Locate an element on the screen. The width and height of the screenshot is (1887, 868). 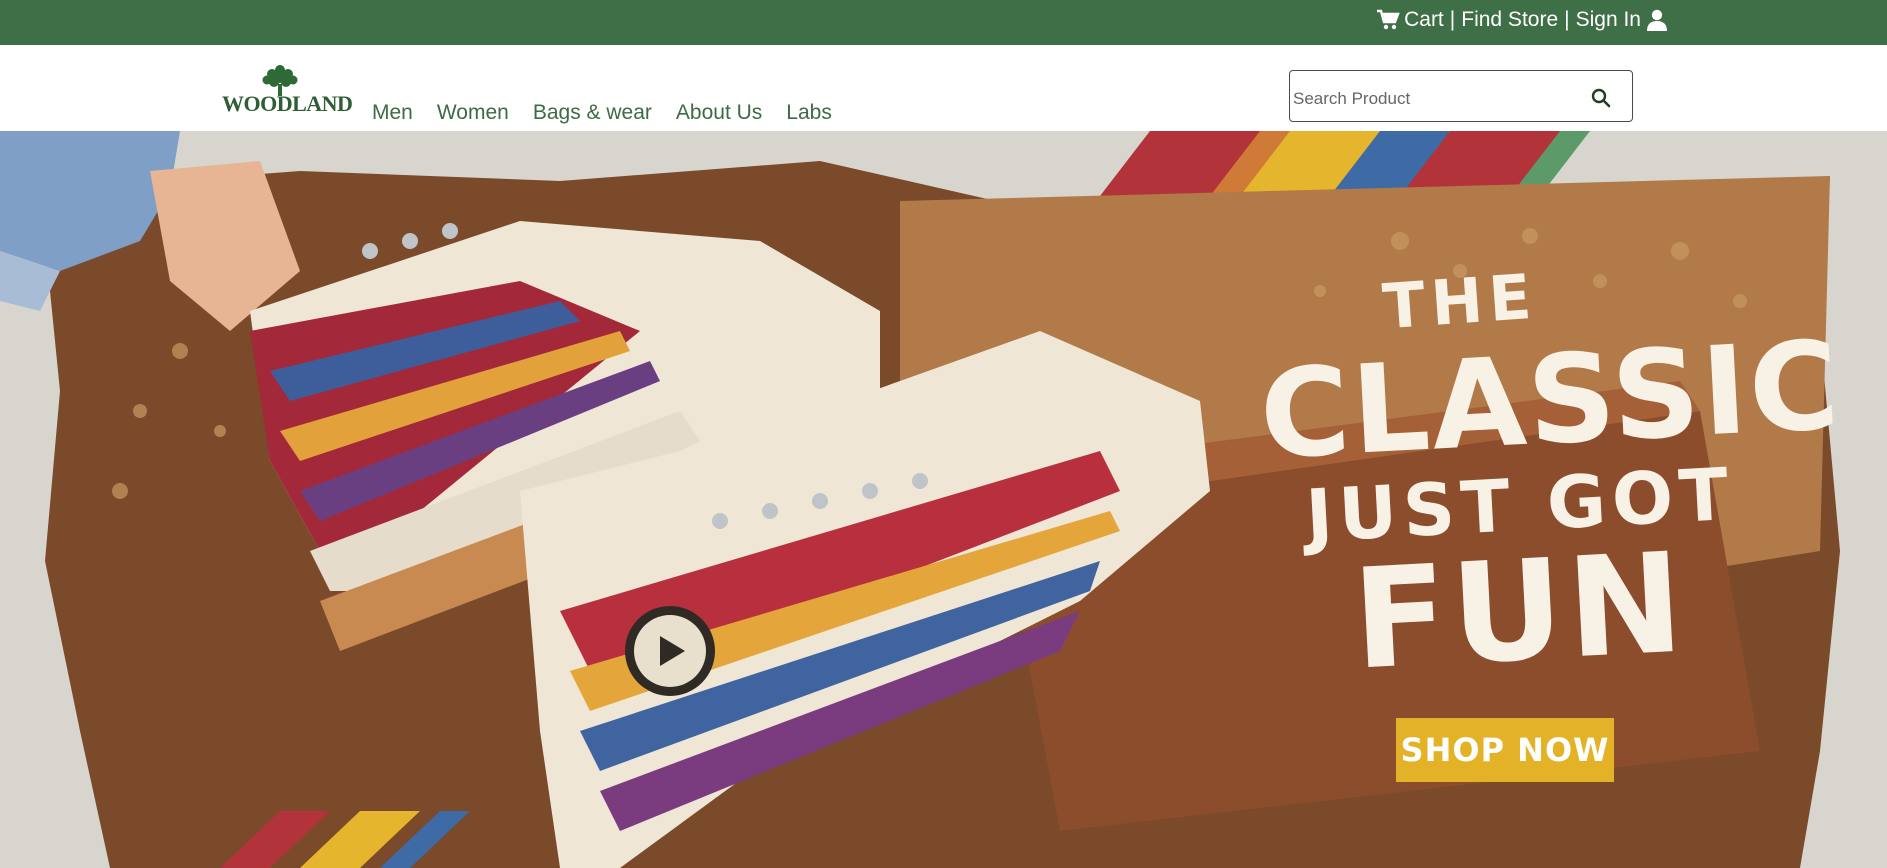
nav-item-bags-wear: Bags & wear is located at coordinates (592, 113).